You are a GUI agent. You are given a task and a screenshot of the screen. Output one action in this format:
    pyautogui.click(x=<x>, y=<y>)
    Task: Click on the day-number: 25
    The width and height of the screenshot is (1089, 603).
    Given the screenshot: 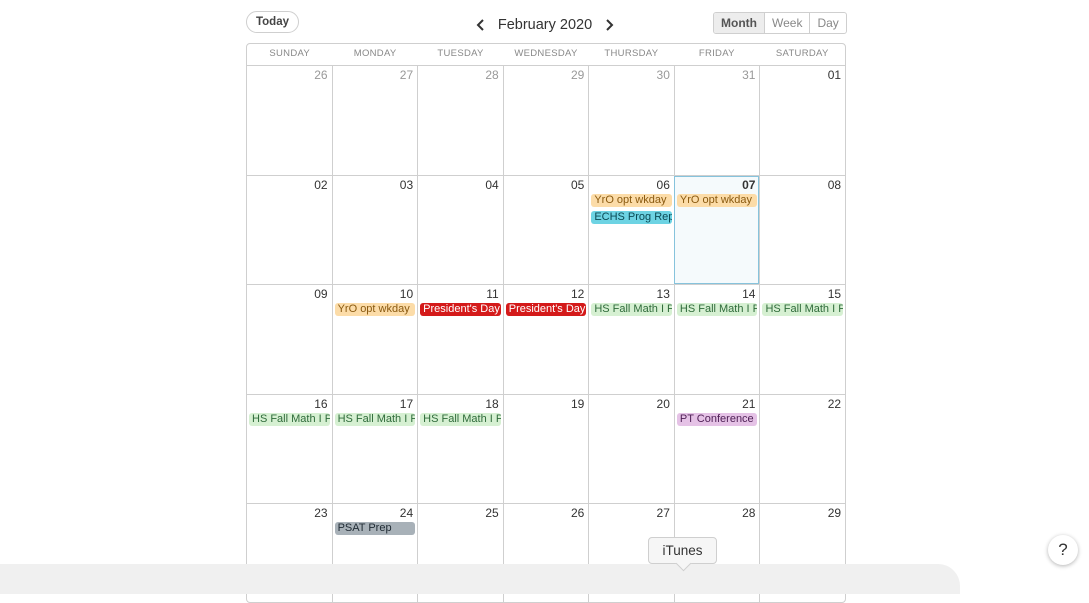 What is the action you would take?
    pyautogui.click(x=492, y=513)
    